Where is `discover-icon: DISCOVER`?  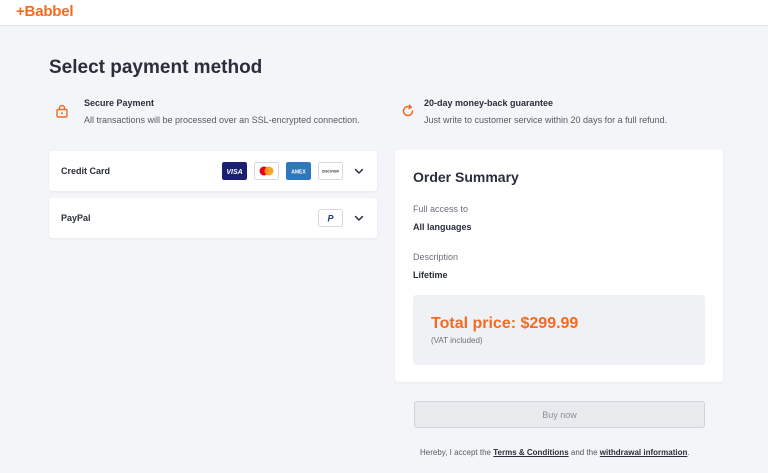 discover-icon: DISCOVER is located at coordinates (330, 171).